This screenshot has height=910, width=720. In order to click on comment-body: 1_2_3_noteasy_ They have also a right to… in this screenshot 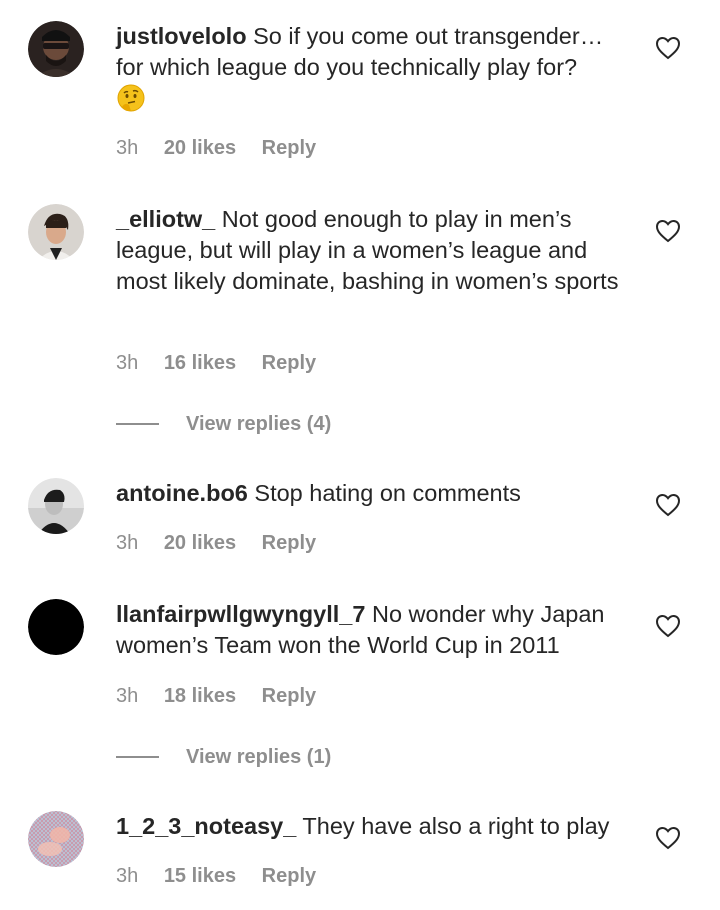, I will do `click(371, 826)`.